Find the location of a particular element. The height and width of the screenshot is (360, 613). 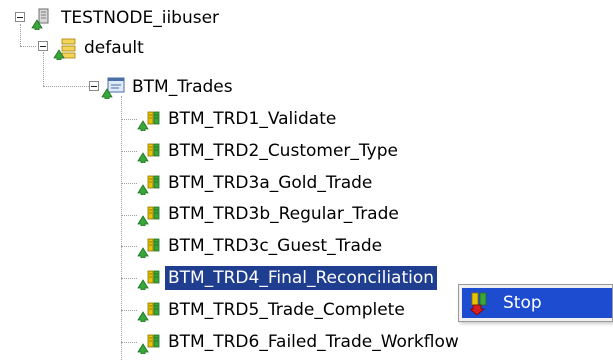

tree-item-integration-node: TESTNODE_iibuser is located at coordinates (126, 18).